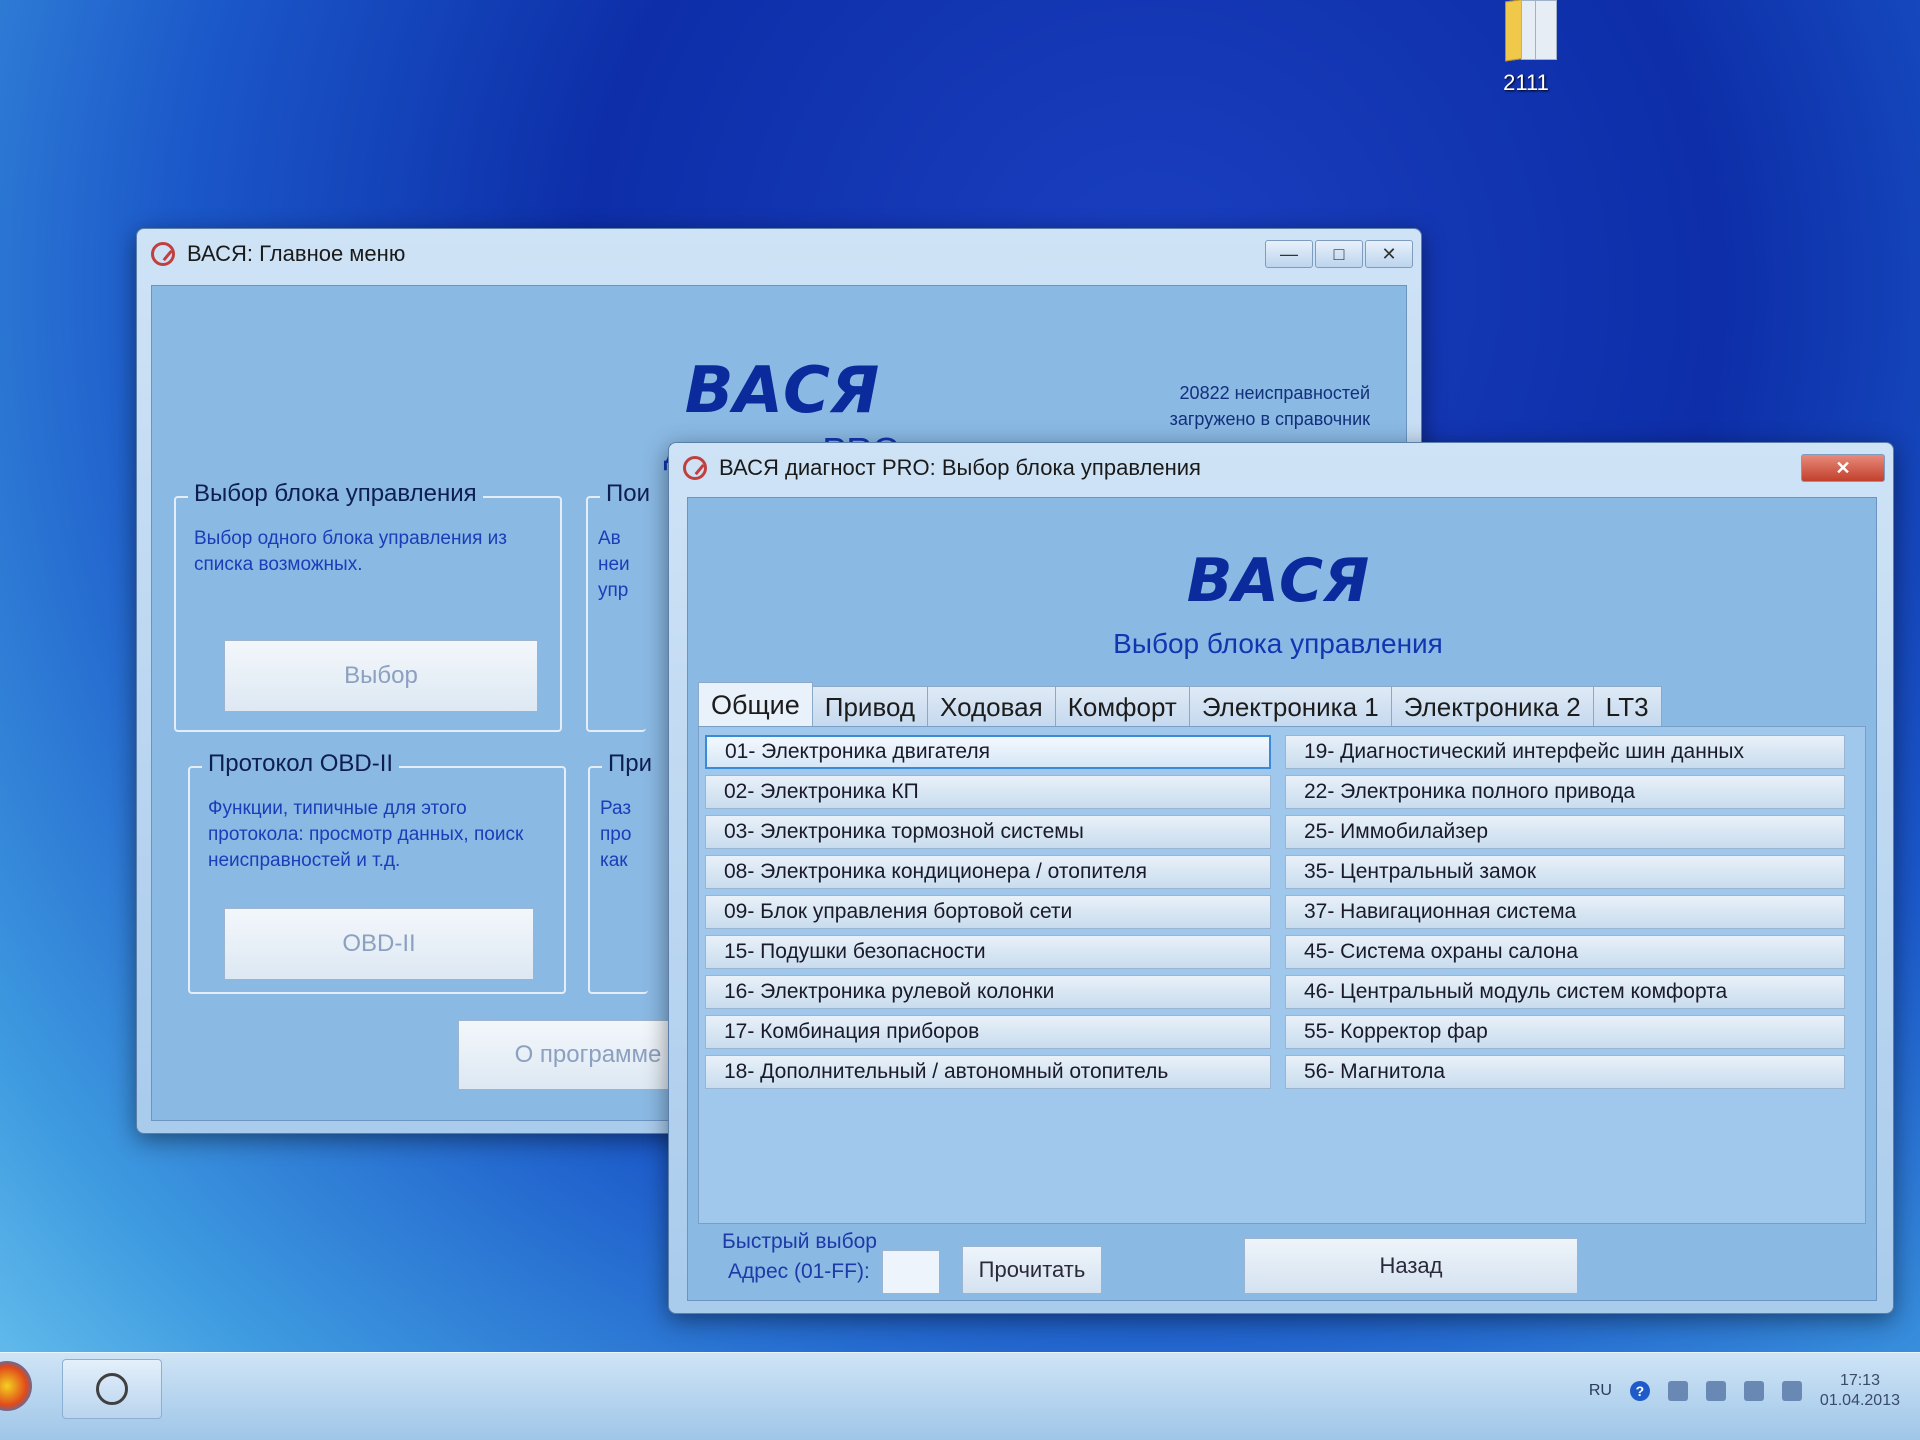 This screenshot has height=1440, width=1920. I want to click on language-indicator: RU, so click(1600, 1391).